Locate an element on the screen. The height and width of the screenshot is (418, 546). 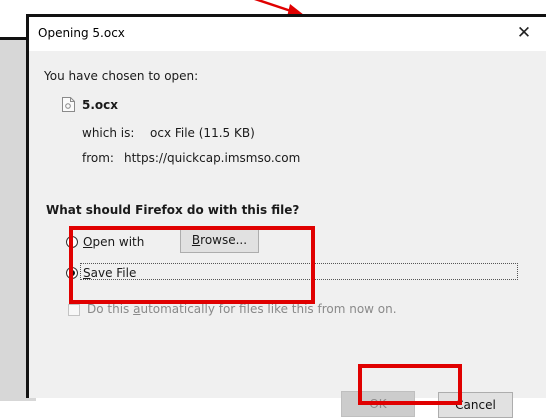
file-type-label: which is: is located at coordinates (108, 133).